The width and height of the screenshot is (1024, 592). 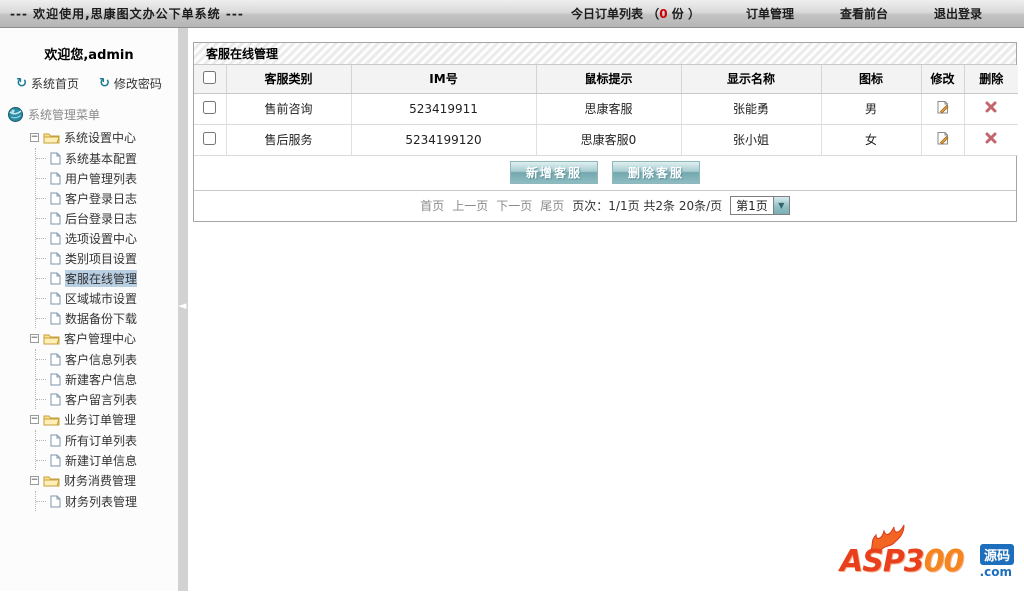 I want to click on col-display-name: 显示名称, so click(x=751, y=79).